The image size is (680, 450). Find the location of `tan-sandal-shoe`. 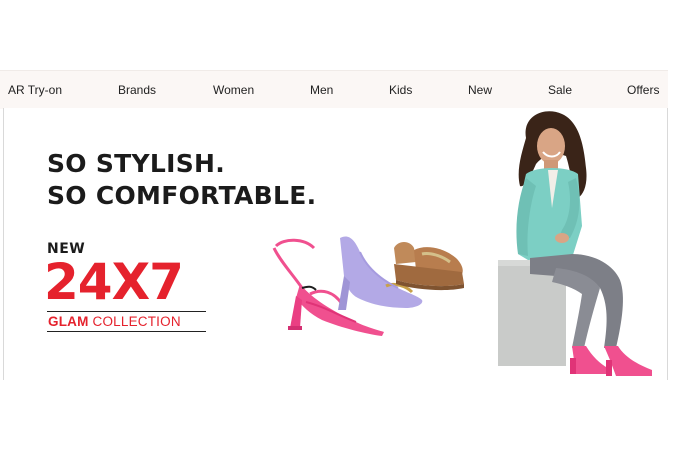

tan-sandal-shoe is located at coordinates (429, 266).